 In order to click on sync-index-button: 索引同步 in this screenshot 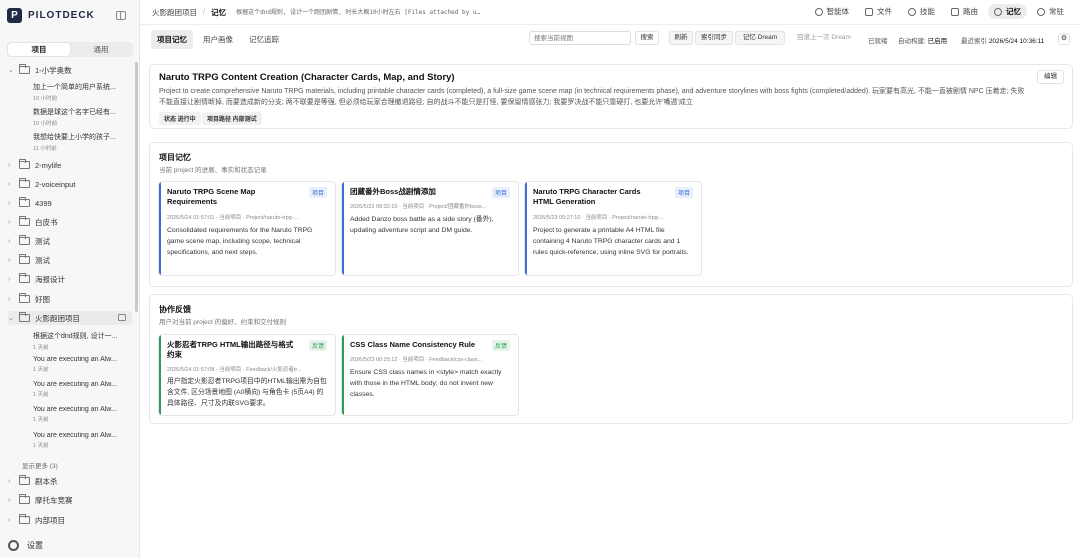, I will do `click(714, 38)`.